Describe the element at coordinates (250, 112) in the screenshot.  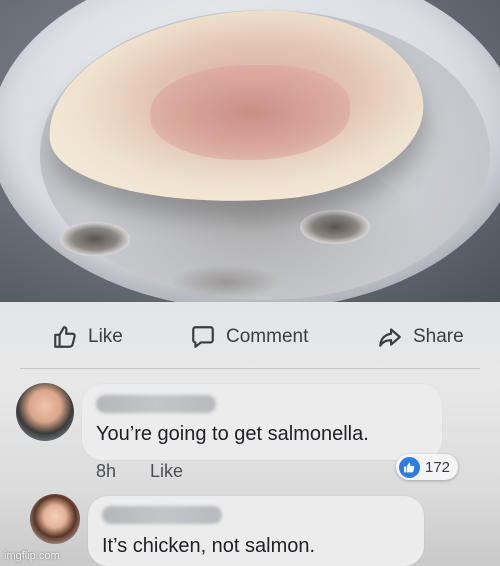
I see `chicken-pink-center` at that location.